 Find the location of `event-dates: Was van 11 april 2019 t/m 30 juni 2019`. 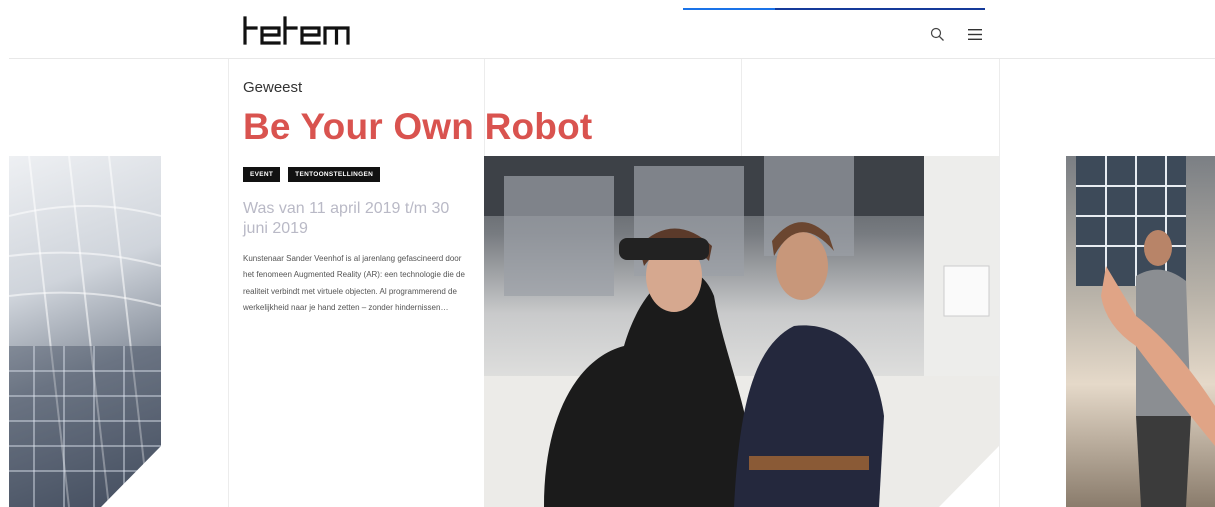

event-dates: Was van 11 april 2019 t/m 30 juni 2019 is located at coordinates (346, 218).